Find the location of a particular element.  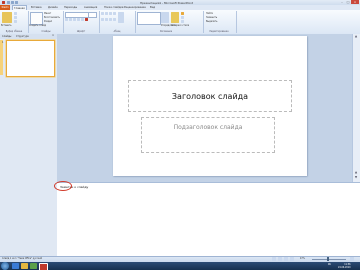

normal-view-icon is located at coordinates (274, 259).